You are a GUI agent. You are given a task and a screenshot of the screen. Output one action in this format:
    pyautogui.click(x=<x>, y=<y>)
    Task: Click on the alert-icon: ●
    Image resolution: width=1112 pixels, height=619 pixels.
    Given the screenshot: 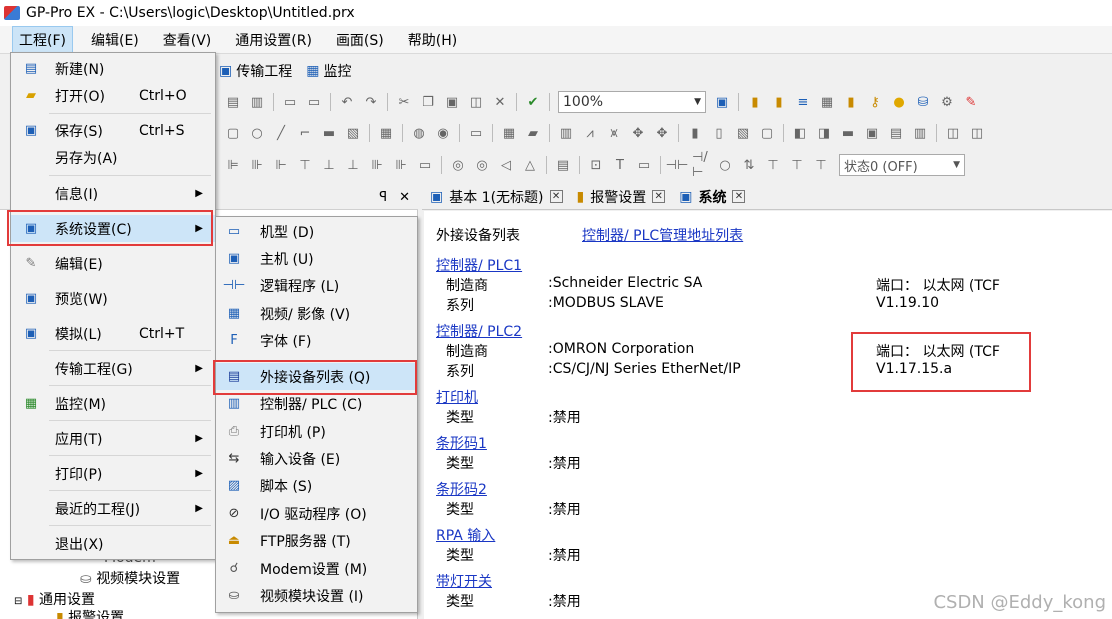 What is the action you would take?
    pyautogui.click(x=899, y=102)
    